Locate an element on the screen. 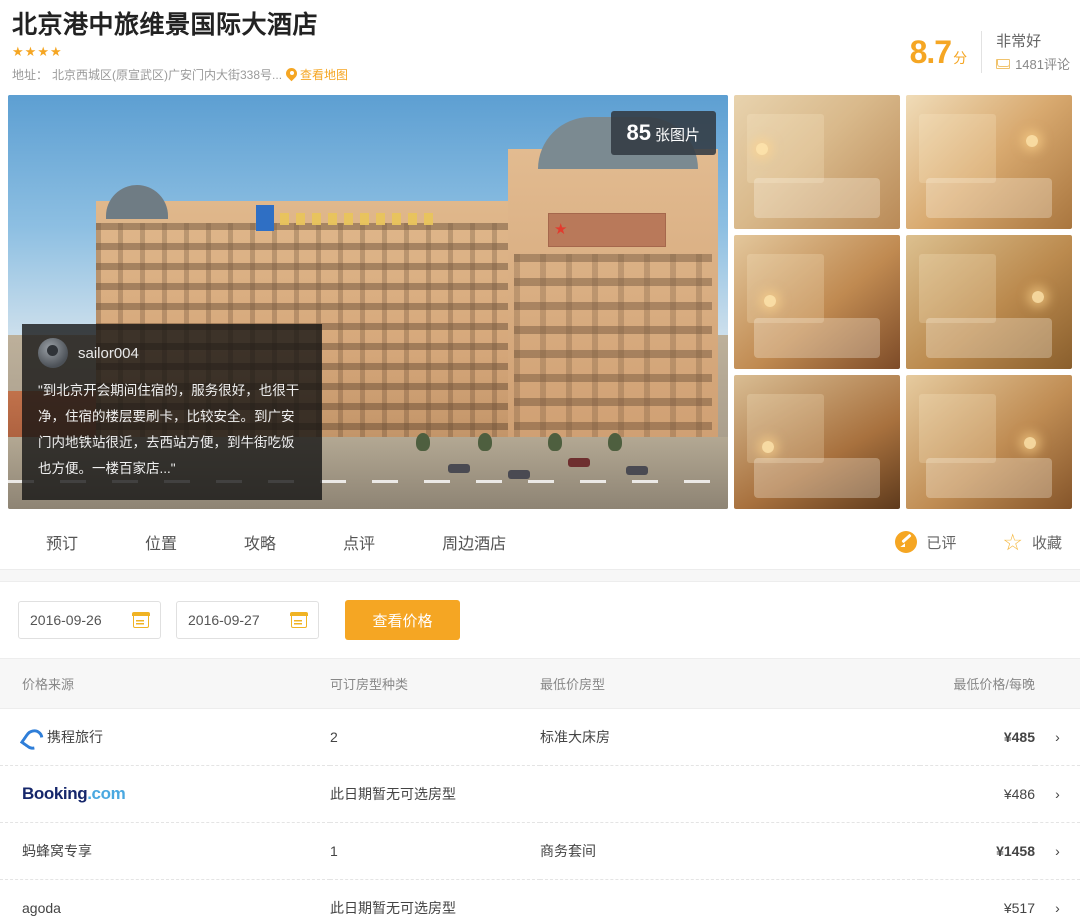  table-row: agoda 此日期暂无可选房型 ¥517 › is located at coordinates (540, 900).